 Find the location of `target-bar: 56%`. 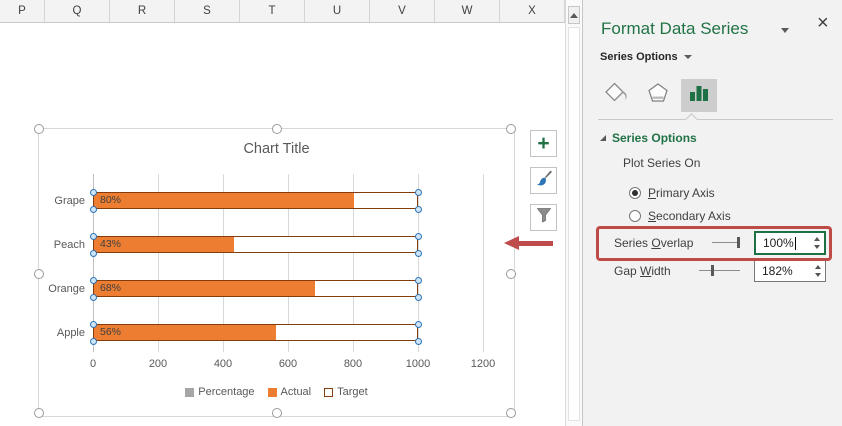

target-bar: 56% is located at coordinates (256, 333).